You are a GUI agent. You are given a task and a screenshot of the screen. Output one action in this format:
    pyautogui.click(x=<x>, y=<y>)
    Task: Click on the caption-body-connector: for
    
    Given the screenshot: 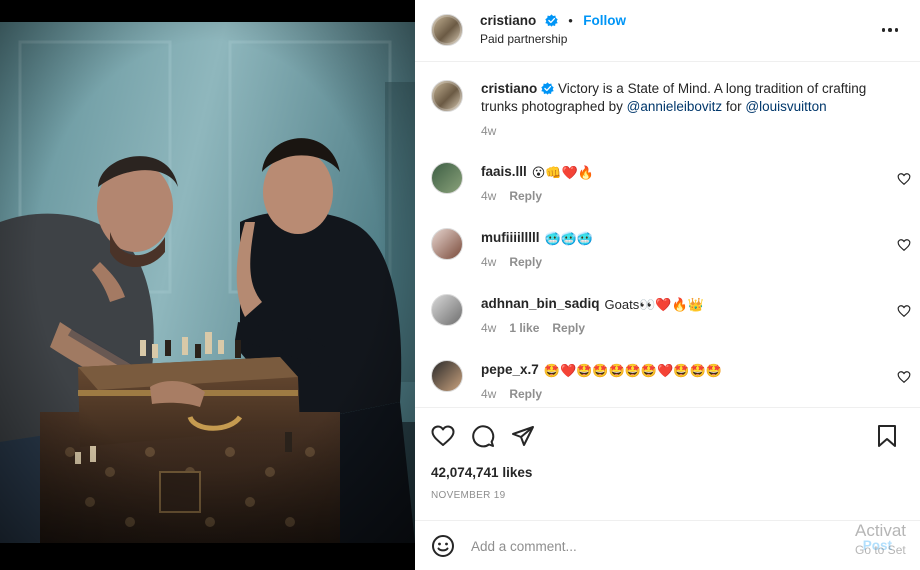 What is the action you would take?
    pyautogui.click(x=734, y=106)
    